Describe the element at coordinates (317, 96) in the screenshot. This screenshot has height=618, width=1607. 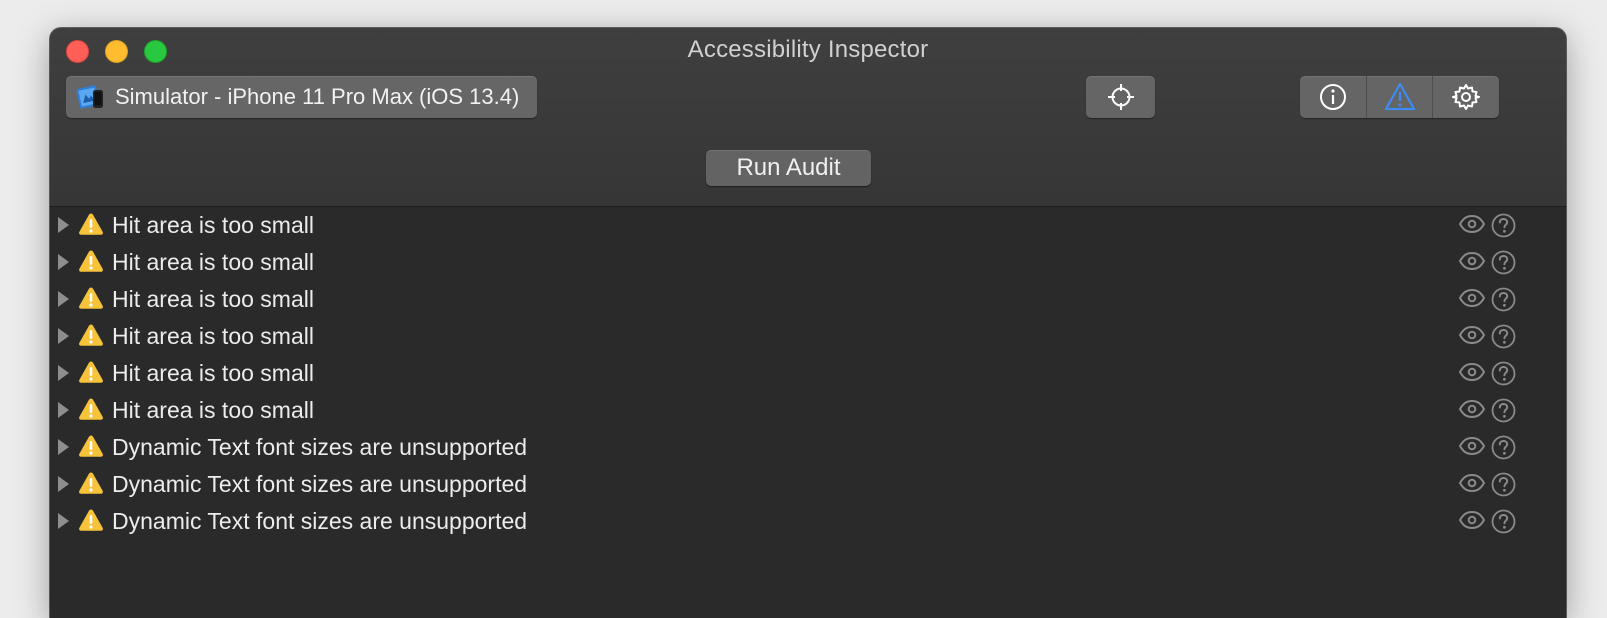
I see `target-selector-label: Simulator - iPhone 11 Pro Max (iOS 13.4)` at that location.